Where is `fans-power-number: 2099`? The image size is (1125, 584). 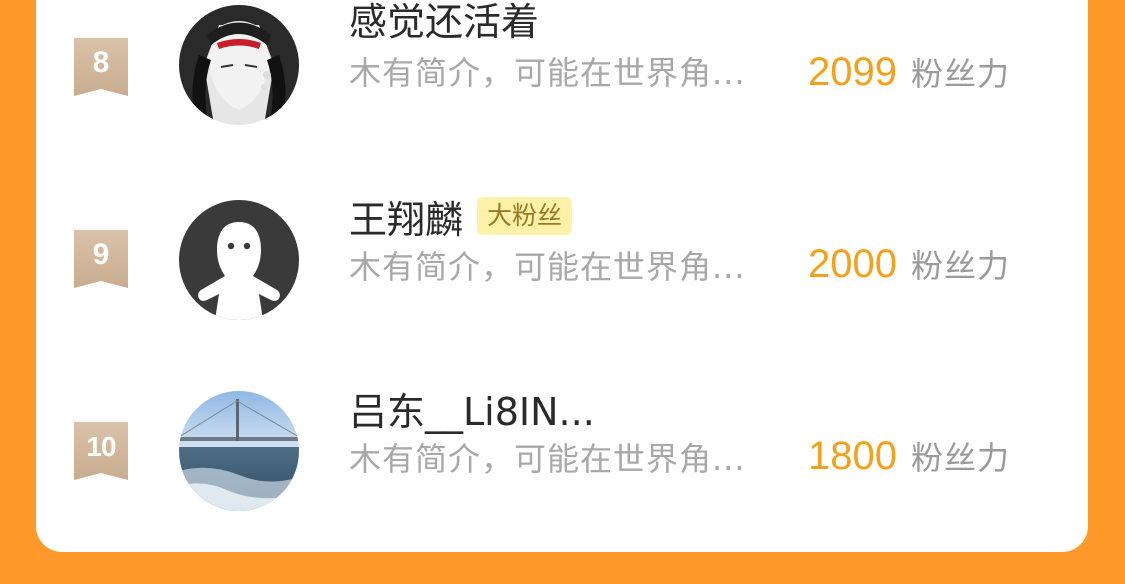
fans-power-number: 2099 is located at coordinates (852, 71).